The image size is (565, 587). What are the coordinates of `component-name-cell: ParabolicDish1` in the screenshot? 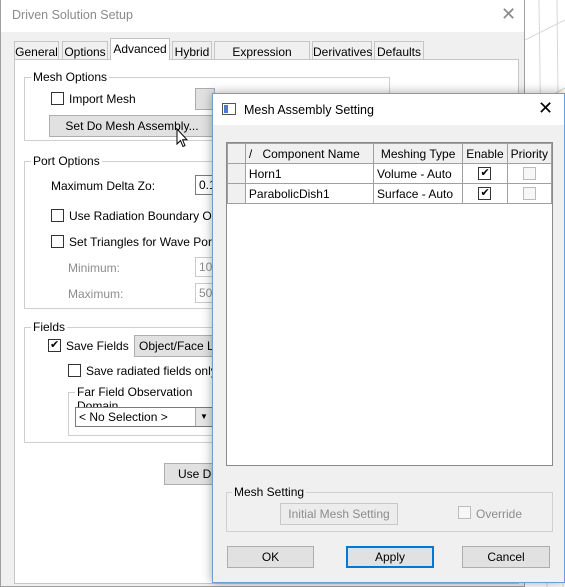 It's located at (309, 193).